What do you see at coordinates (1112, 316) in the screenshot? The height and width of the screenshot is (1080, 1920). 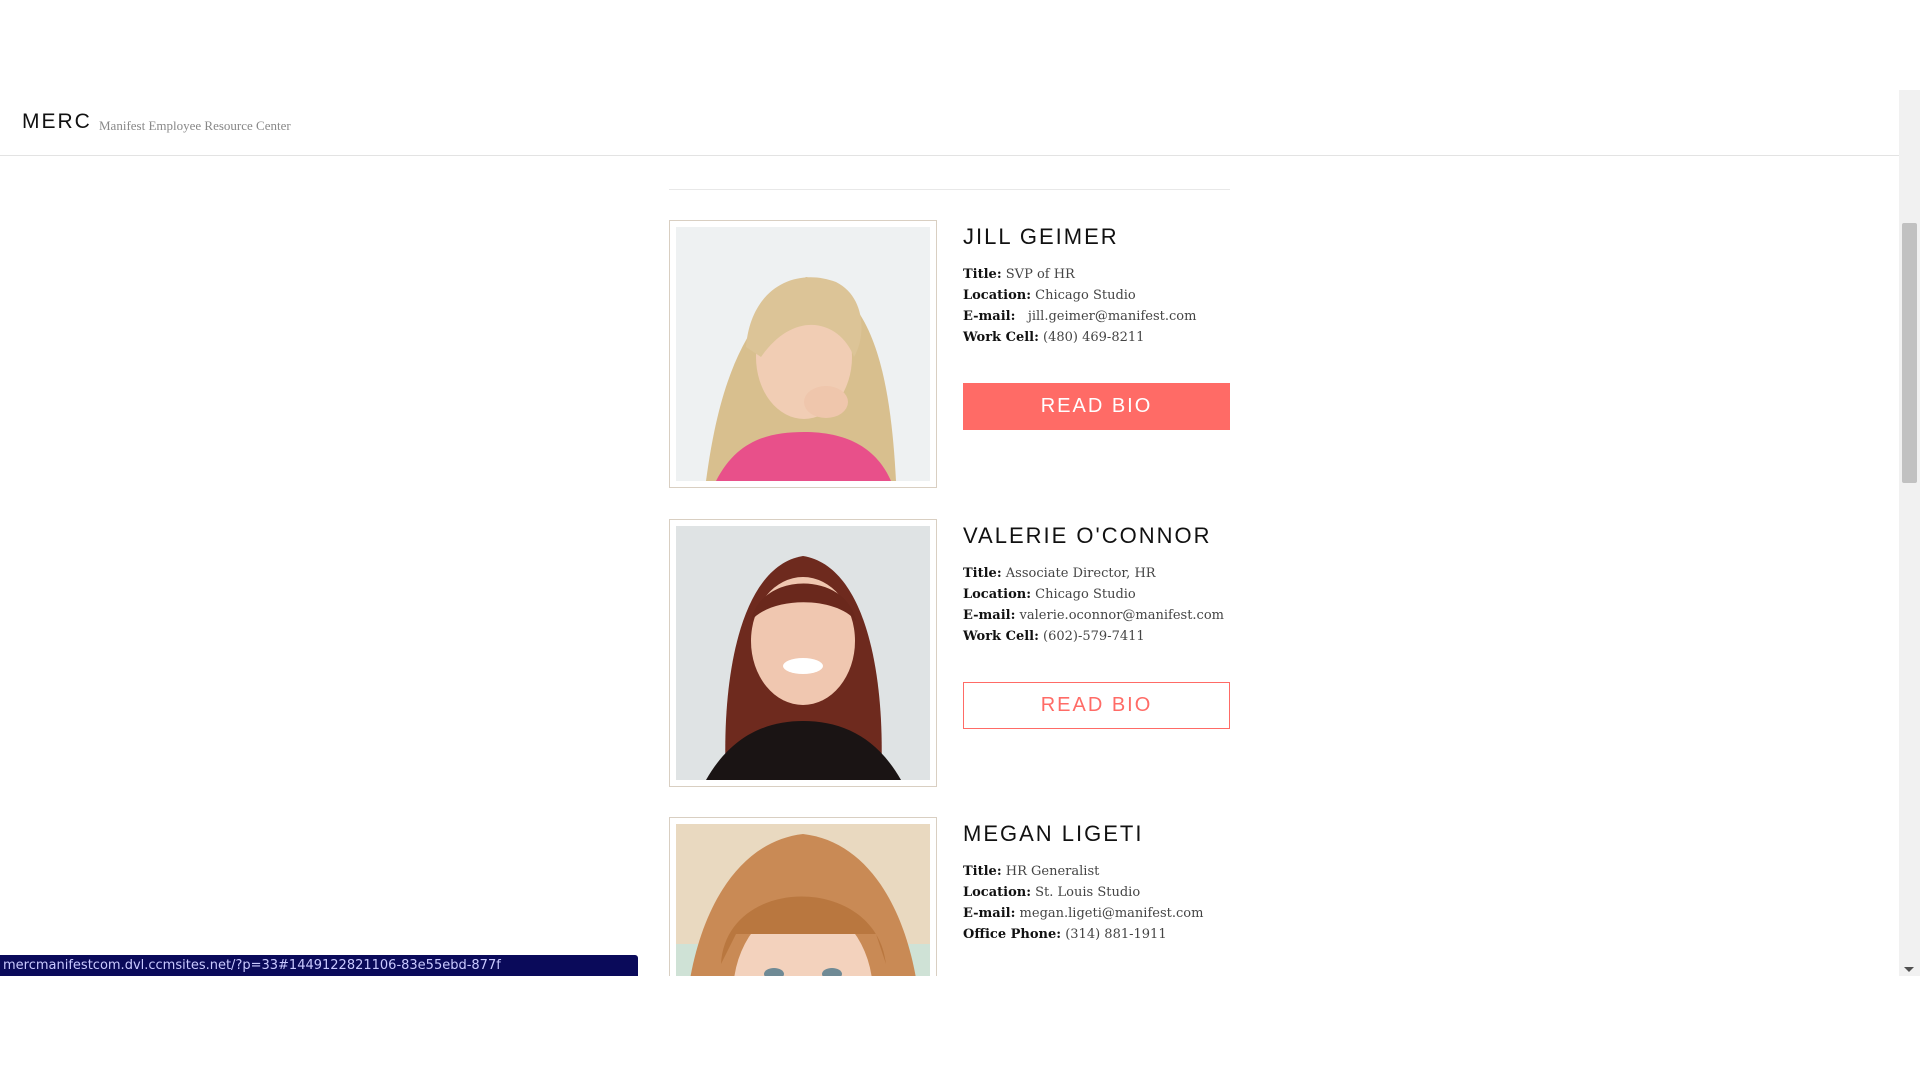 I see `employee-email-link: jill.geimer@manifest.com` at bounding box center [1112, 316].